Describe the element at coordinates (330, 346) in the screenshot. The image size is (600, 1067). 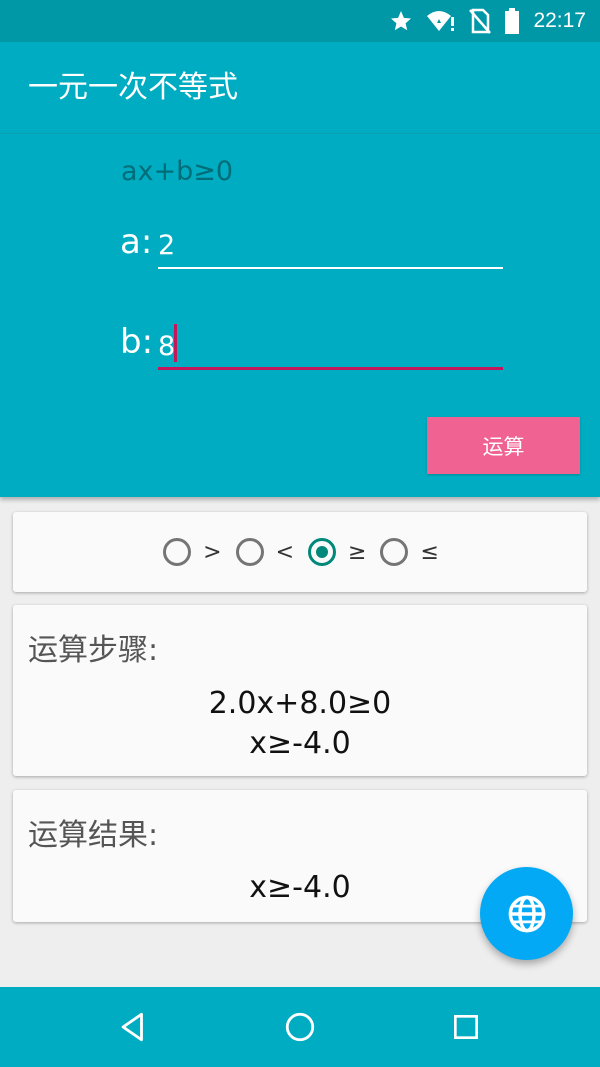
I see `b-input` at that location.